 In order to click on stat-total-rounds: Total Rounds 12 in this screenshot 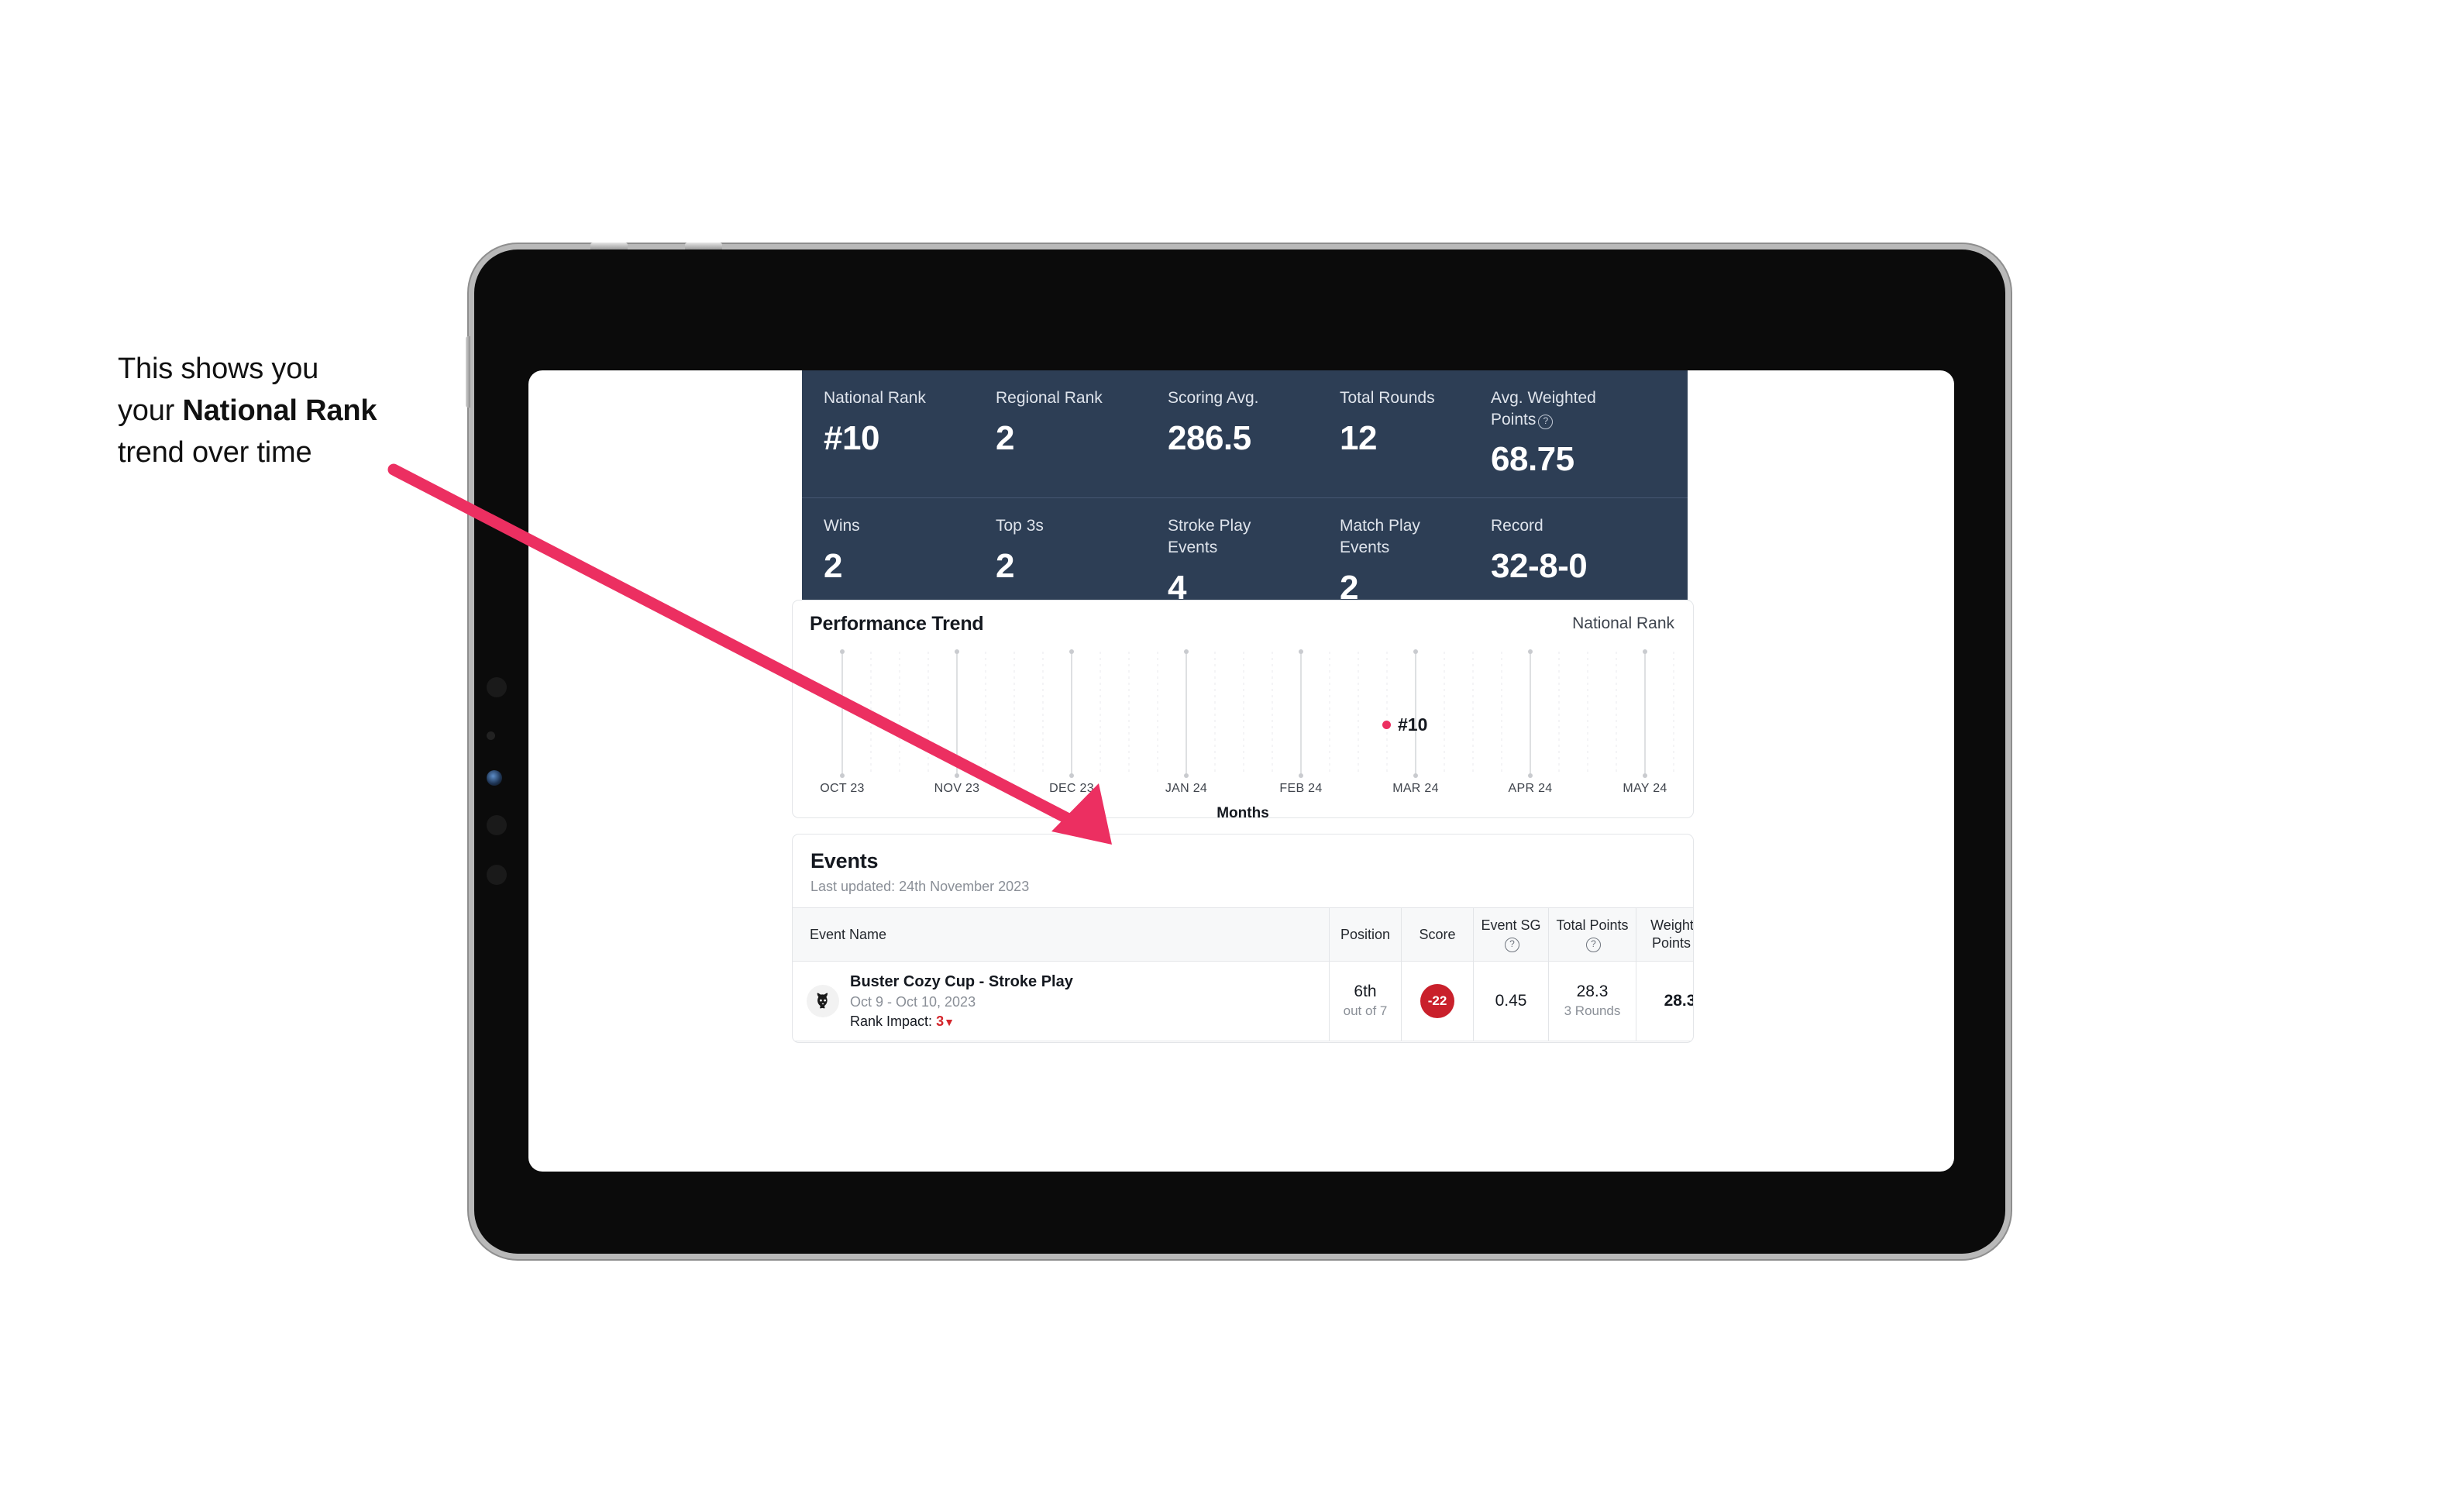, I will do `click(1415, 433)`.